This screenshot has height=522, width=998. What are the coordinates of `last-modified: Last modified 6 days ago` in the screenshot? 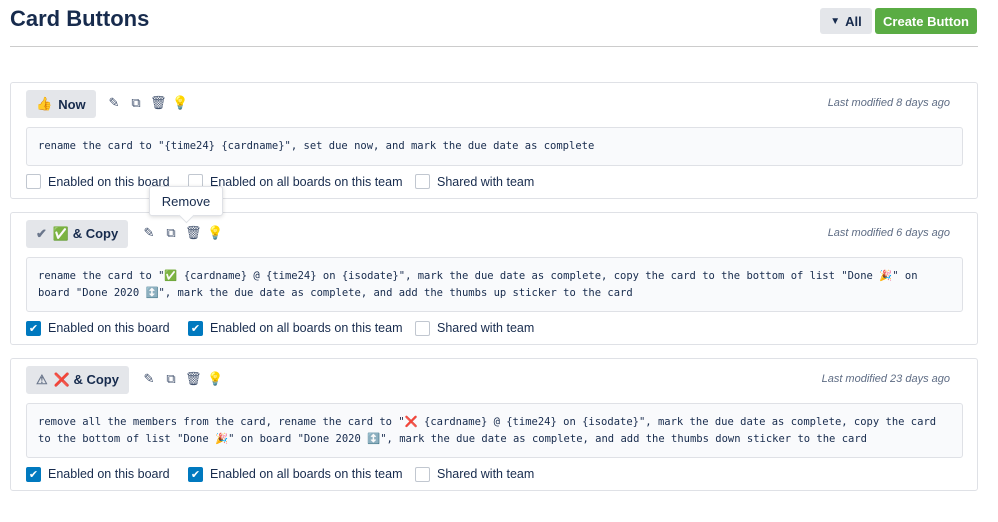 It's located at (888, 233).